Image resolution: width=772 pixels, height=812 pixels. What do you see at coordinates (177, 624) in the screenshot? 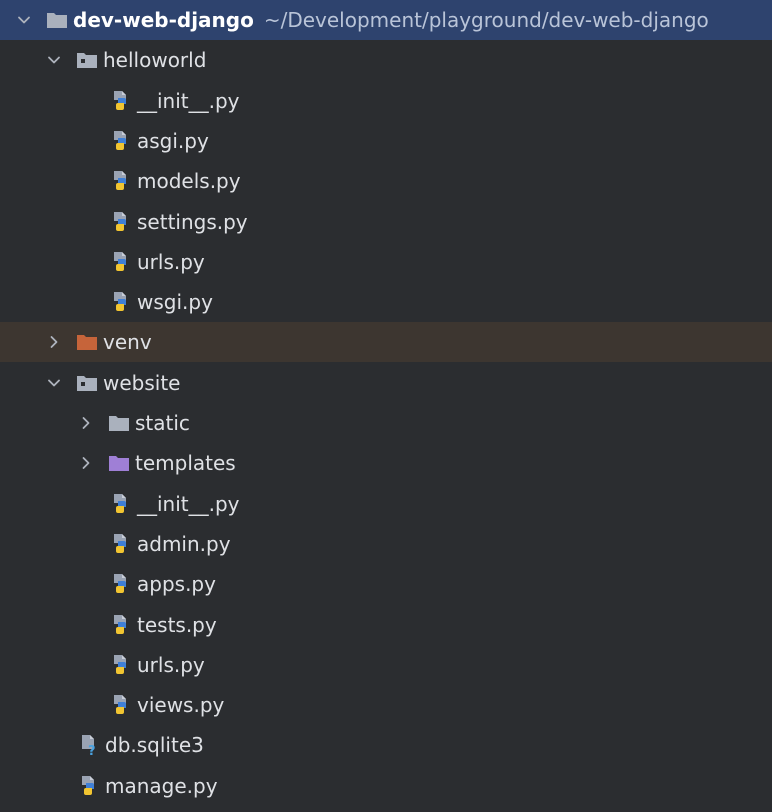
I see `tree-item-label: tests.py` at bounding box center [177, 624].